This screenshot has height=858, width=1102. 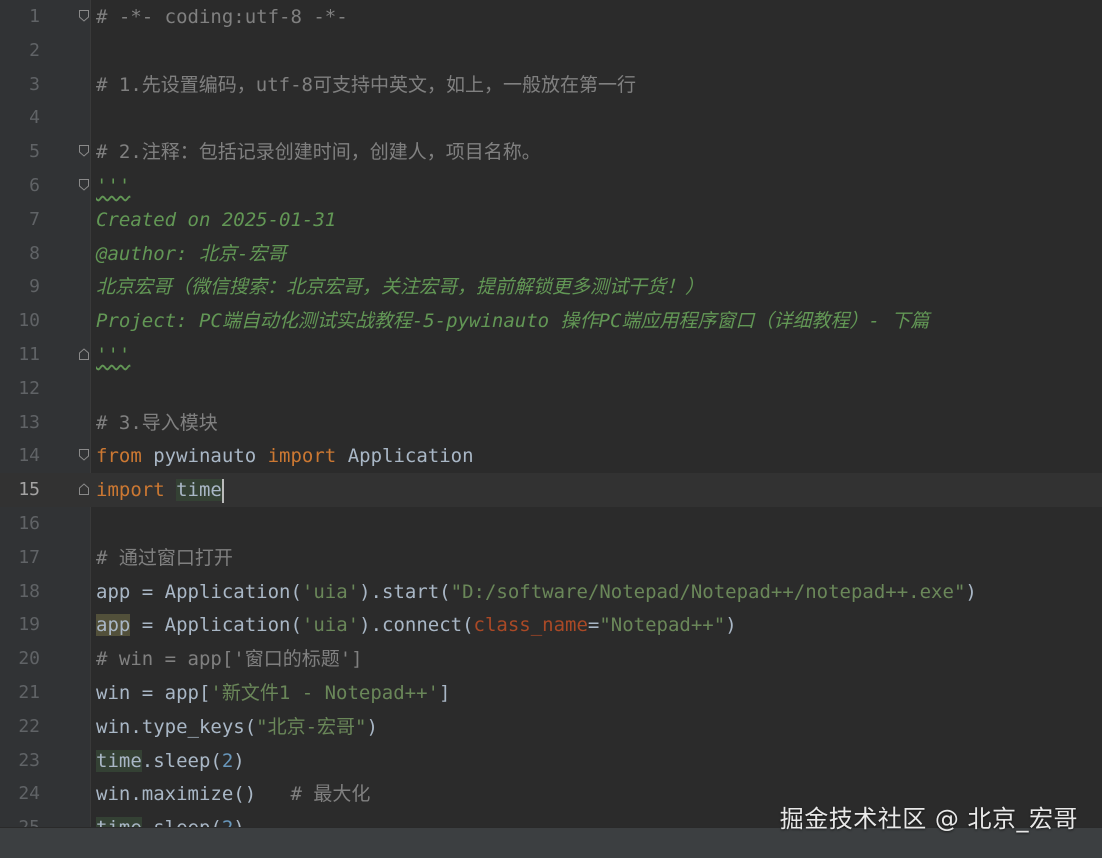 I want to click on code-token: 'uia', so click(x=330, y=625).